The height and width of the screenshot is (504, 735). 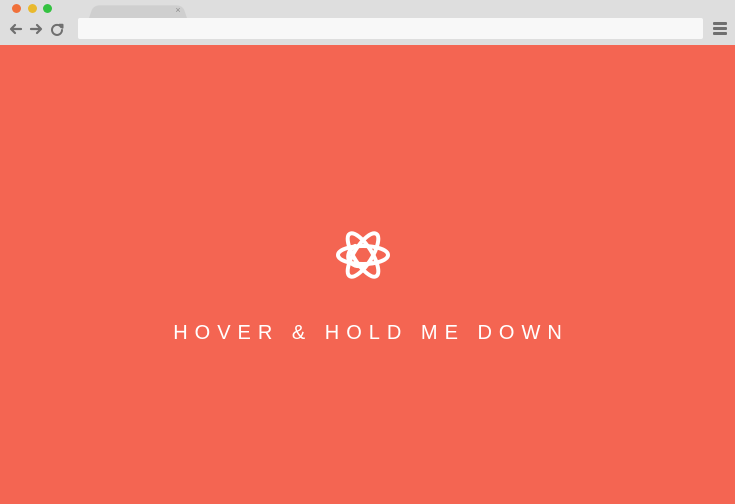 I want to click on atom-icon, so click(x=363, y=255).